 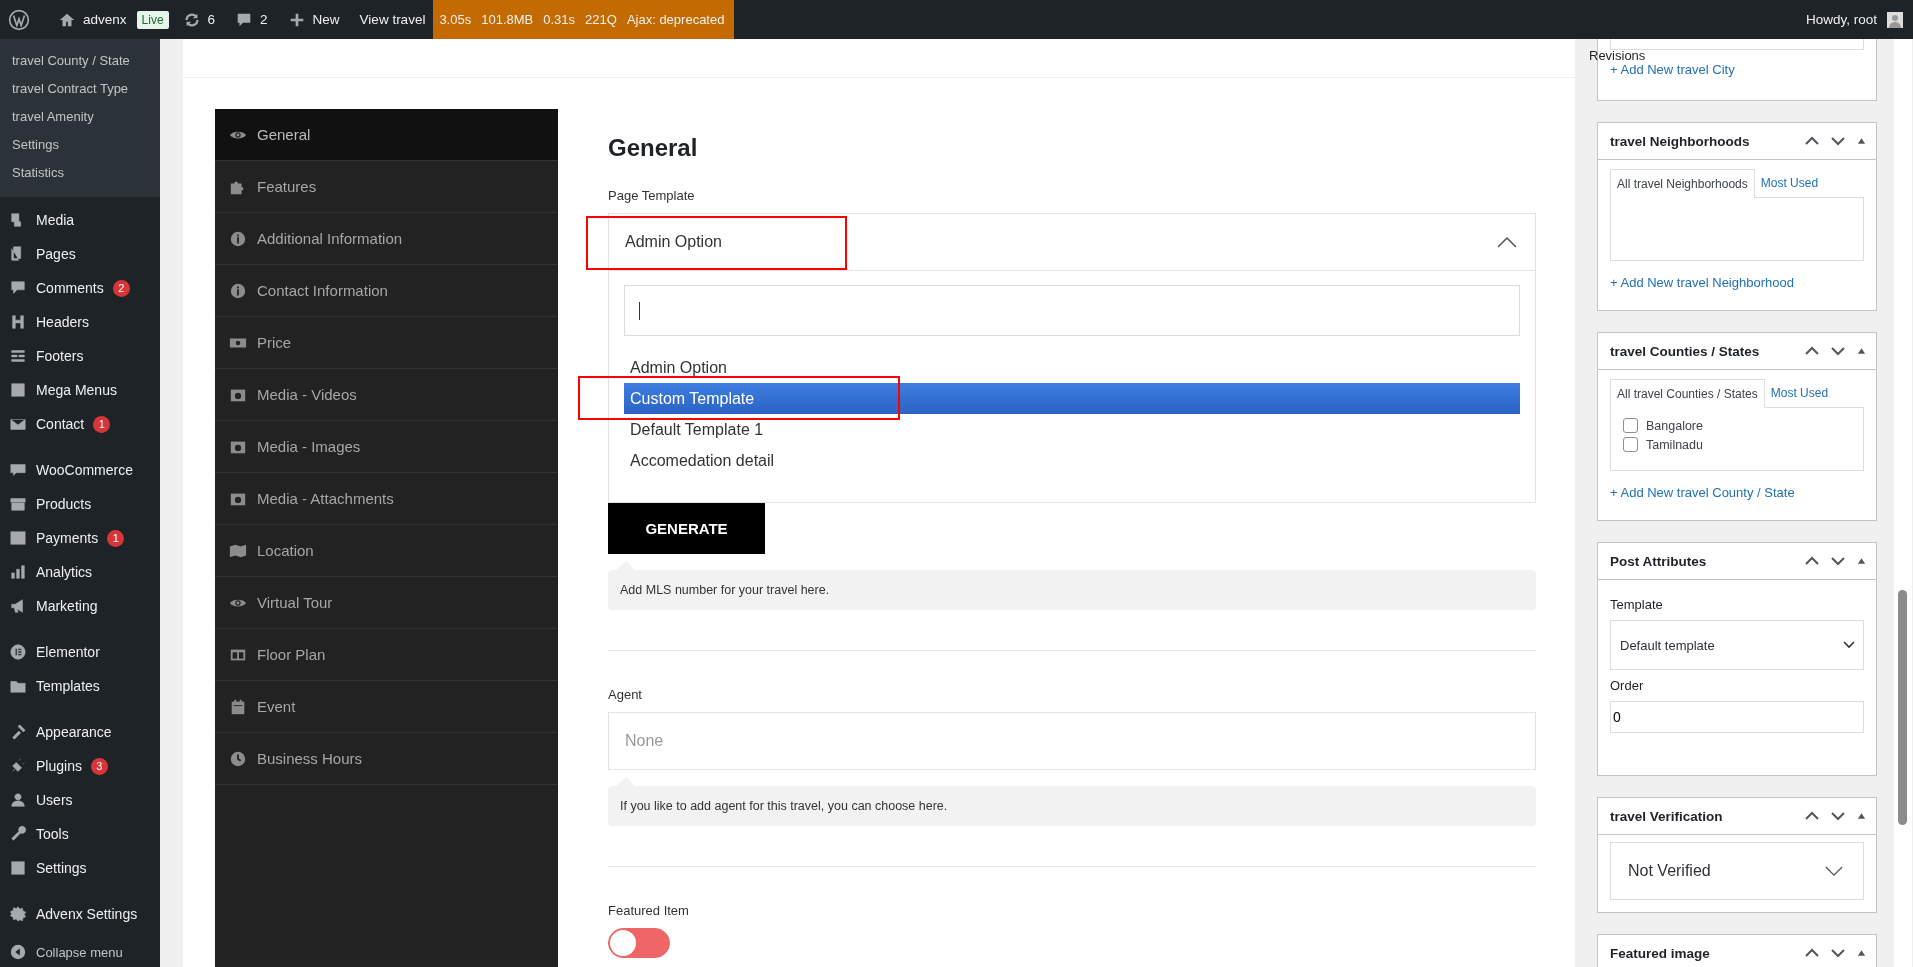 What do you see at coordinates (1702, 282) in the screenshot?
I see `add-term-link: + Add New travel Neighborhood` at bounding box center [1702, 282].